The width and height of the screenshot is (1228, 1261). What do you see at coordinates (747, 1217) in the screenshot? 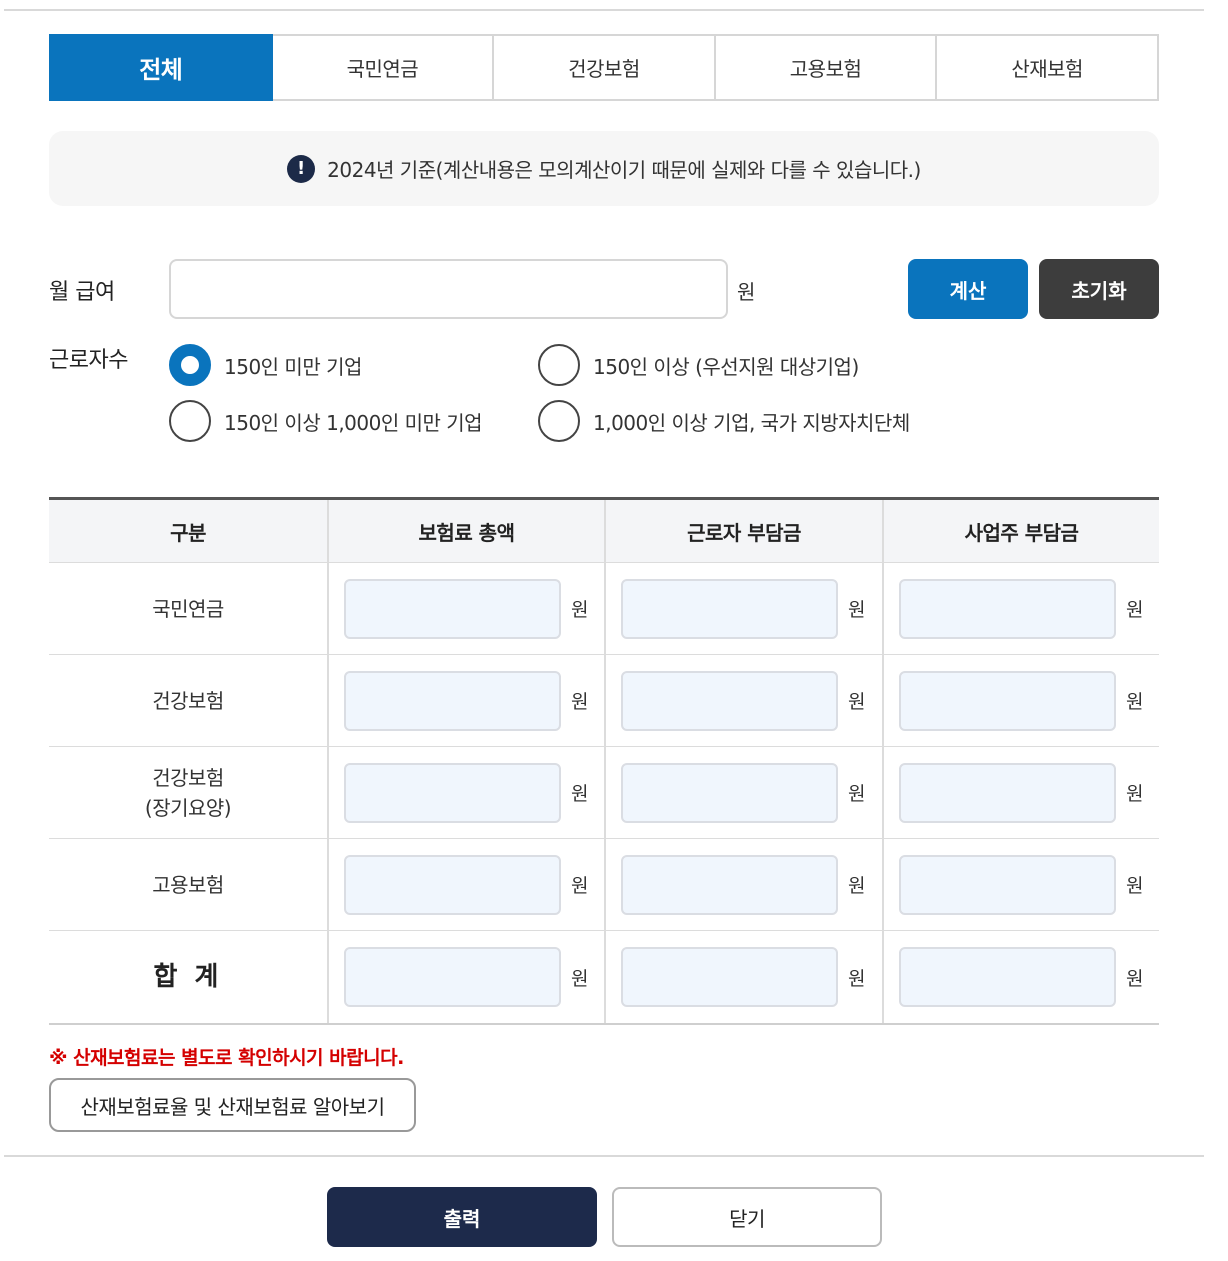
I see `close-button: 닫기` at bounding box center [747, 1217].